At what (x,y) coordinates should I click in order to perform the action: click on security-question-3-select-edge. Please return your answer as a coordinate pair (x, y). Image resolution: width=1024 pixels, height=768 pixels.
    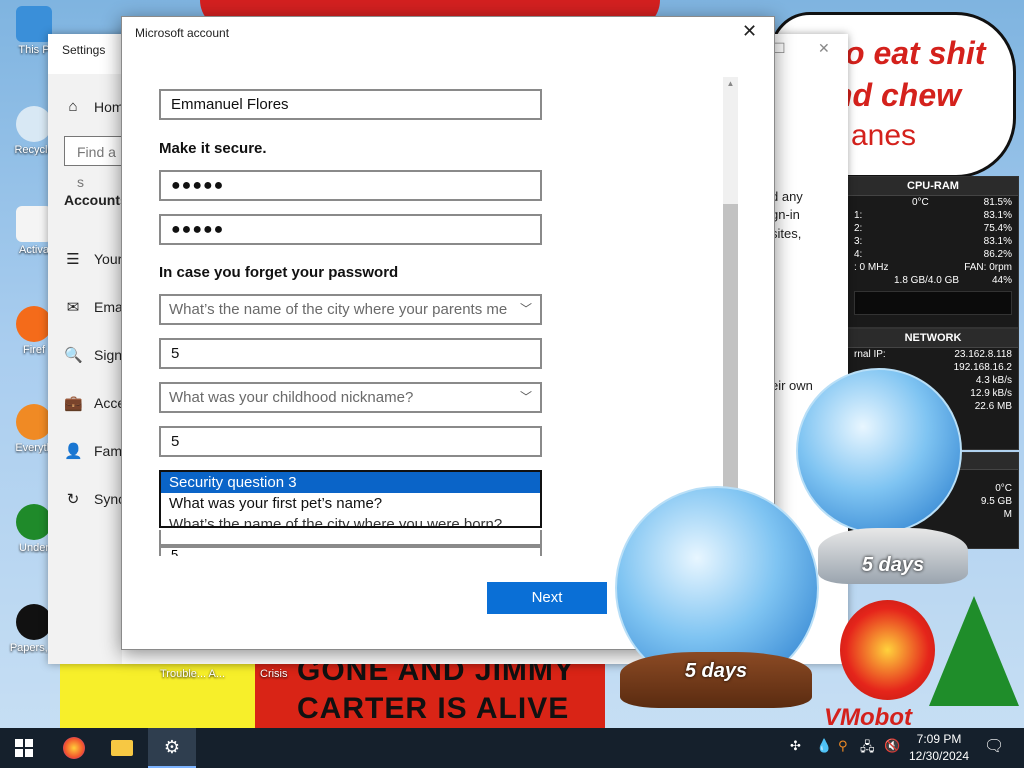
    Looking at the image, I should click on (350, 538).